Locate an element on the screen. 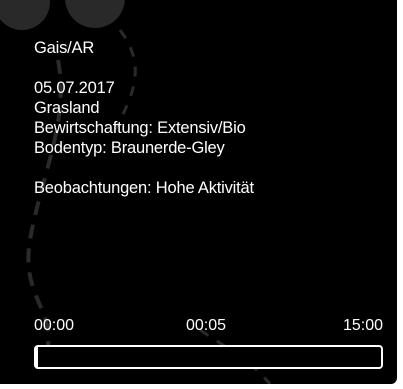 This screenshot has width=403, height=389. timeline-current-label: 00:05 is located at coordinates (206, 325).